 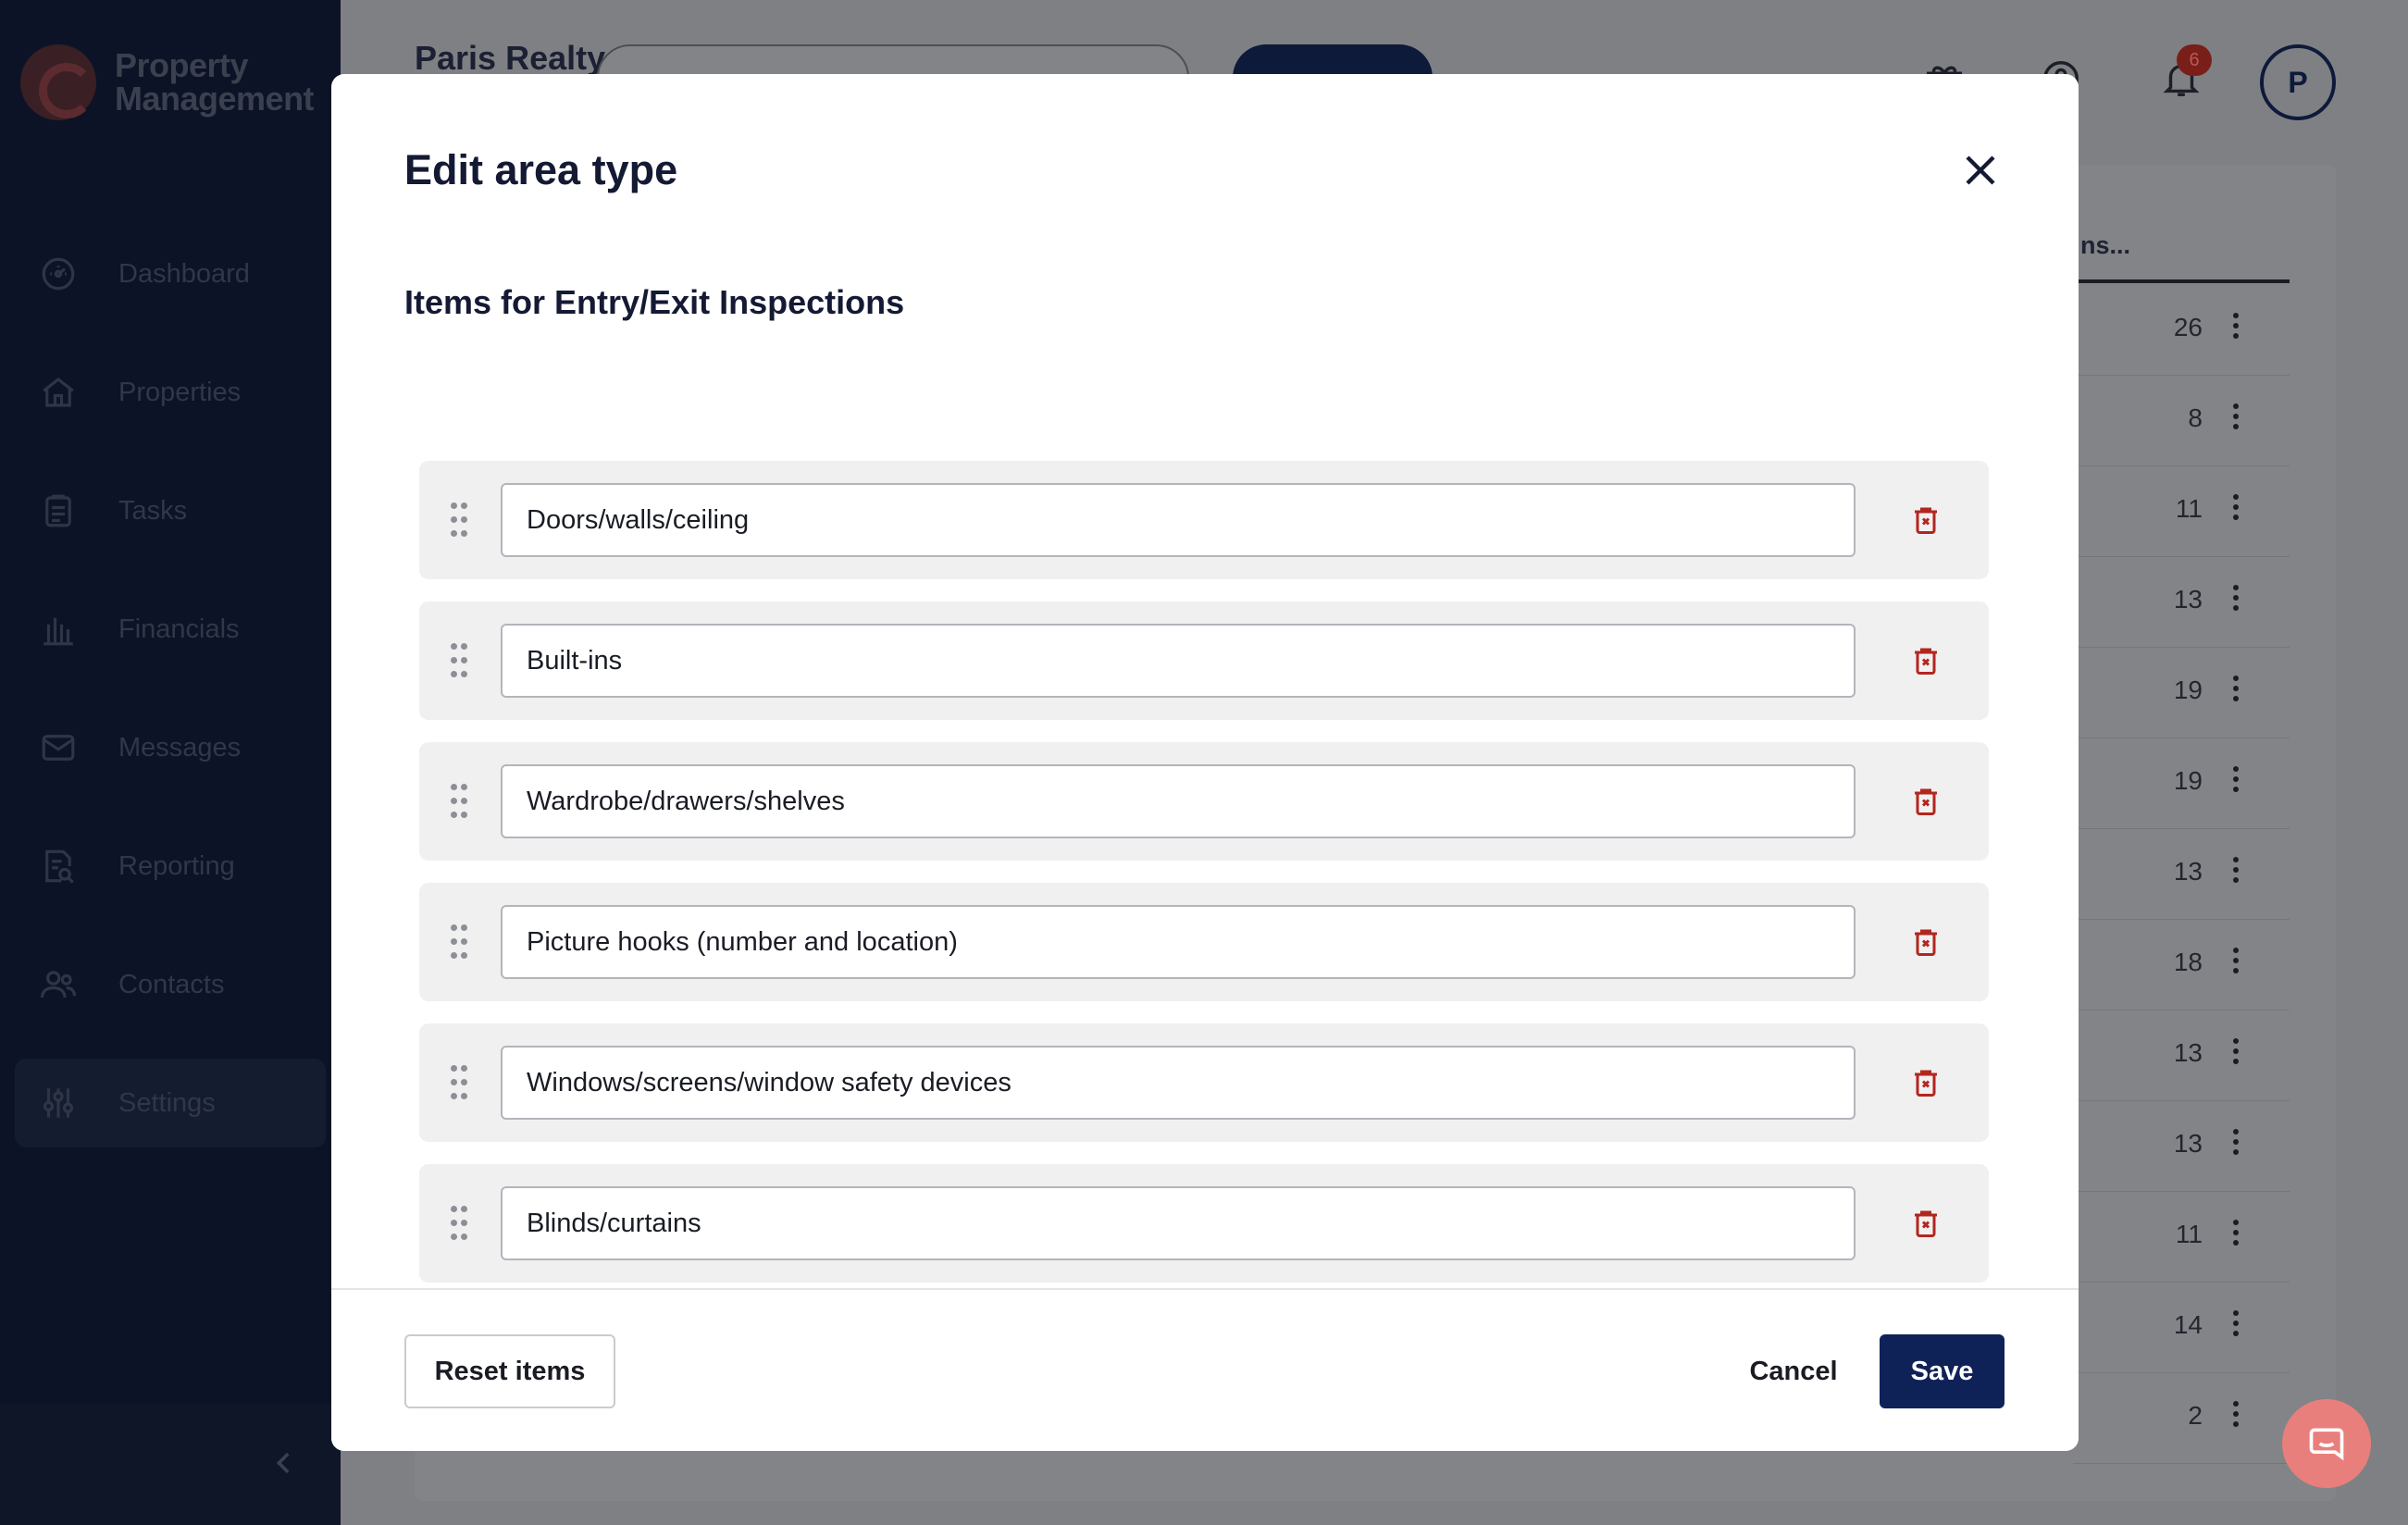 What do you see at coordinates (2181, 281) in the screenshot?
I see `table-header-underline` at bounding box center [2181, 281].